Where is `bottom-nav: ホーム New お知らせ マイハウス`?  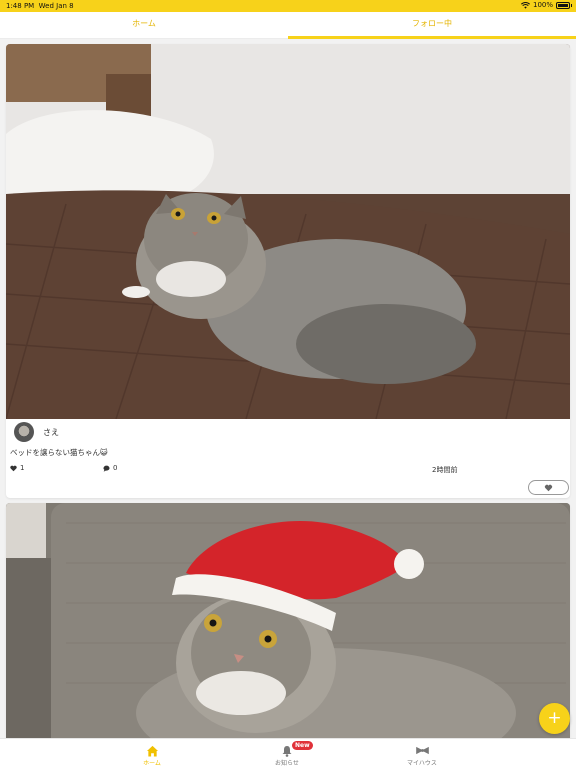
bottom-nav: ホーム New お知らせ マイハウス is located at coordinates (288, 753).